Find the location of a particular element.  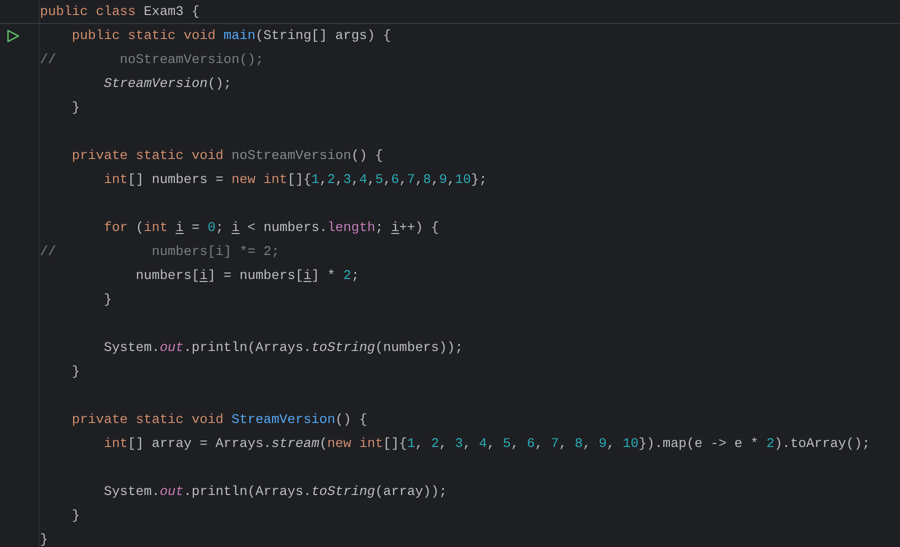

code-line: public static void main(String[] args) { is located at coordinates (231, 36).